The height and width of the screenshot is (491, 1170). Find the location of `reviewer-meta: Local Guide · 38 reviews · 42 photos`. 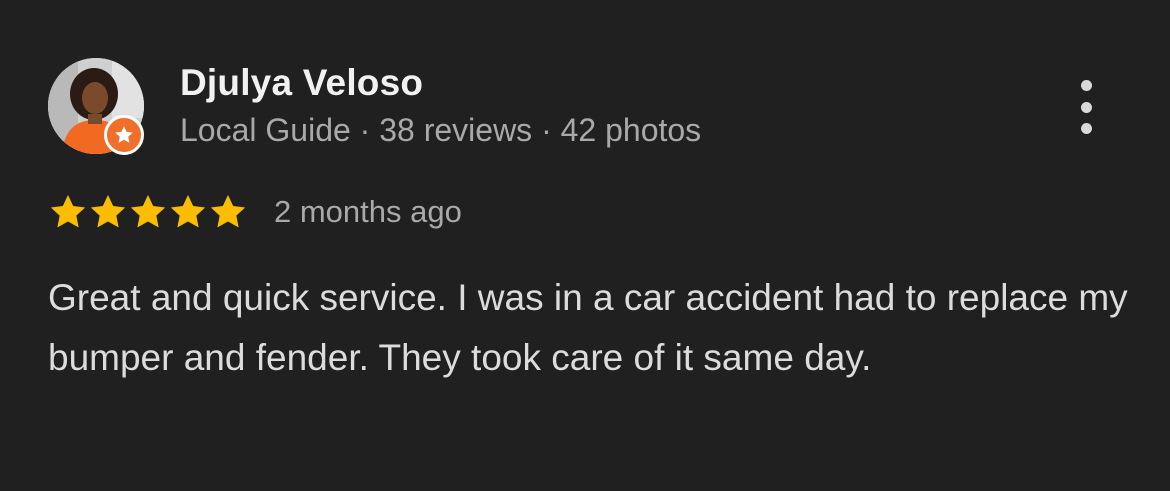

reviewer-meta: Local Guide · 38 reviews · 42 photos is located at coordinates (440, 130).